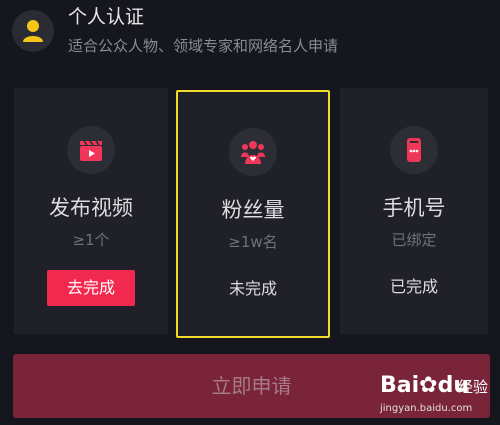 Image resolution: width=500 pixels, height=425 pixels. Describe the element at coordinates (426, 408) in the screenshot. I see `watermark-url: jingyan.baidu.com` at that location.